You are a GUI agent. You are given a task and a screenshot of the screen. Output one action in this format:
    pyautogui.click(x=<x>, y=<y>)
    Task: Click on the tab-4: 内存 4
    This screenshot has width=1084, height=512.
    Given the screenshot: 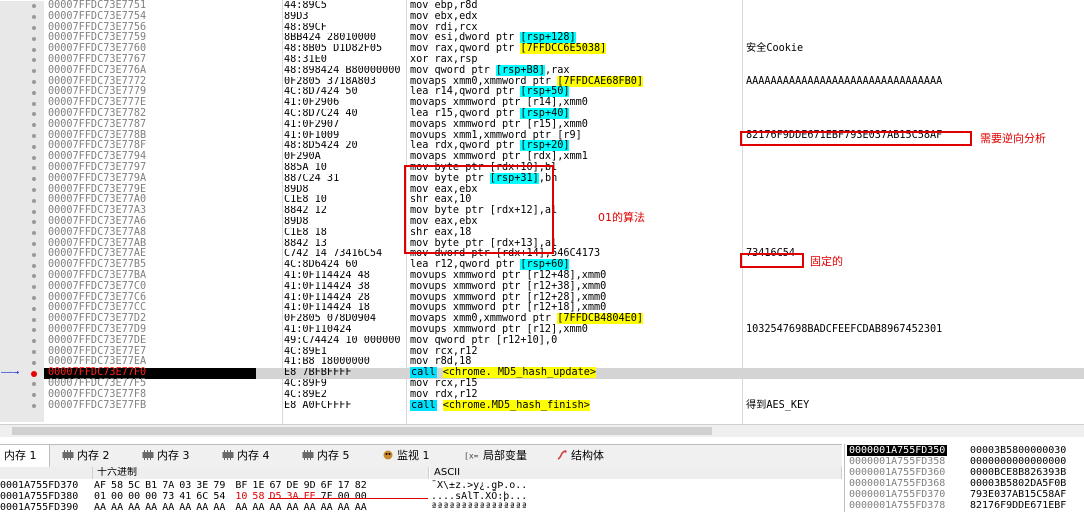 What is the action you would take?
    pyautogui.click(x=254, y=456)
    